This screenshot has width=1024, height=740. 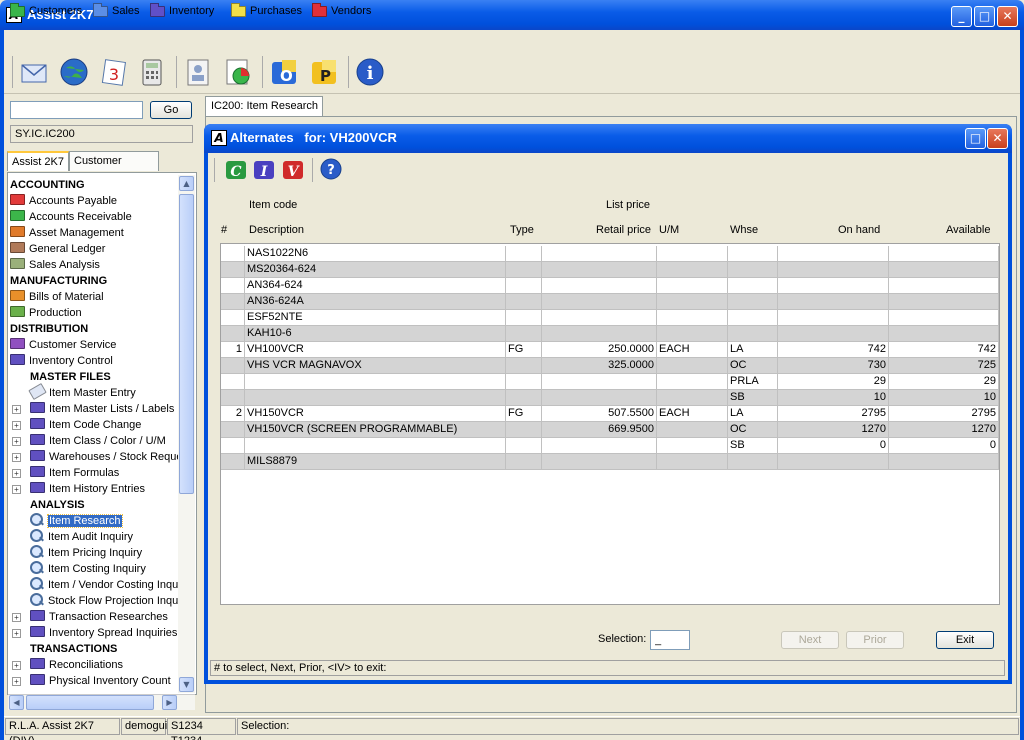 I want to click on tree-item: + Reconciliations, so click(x=67, y=665).